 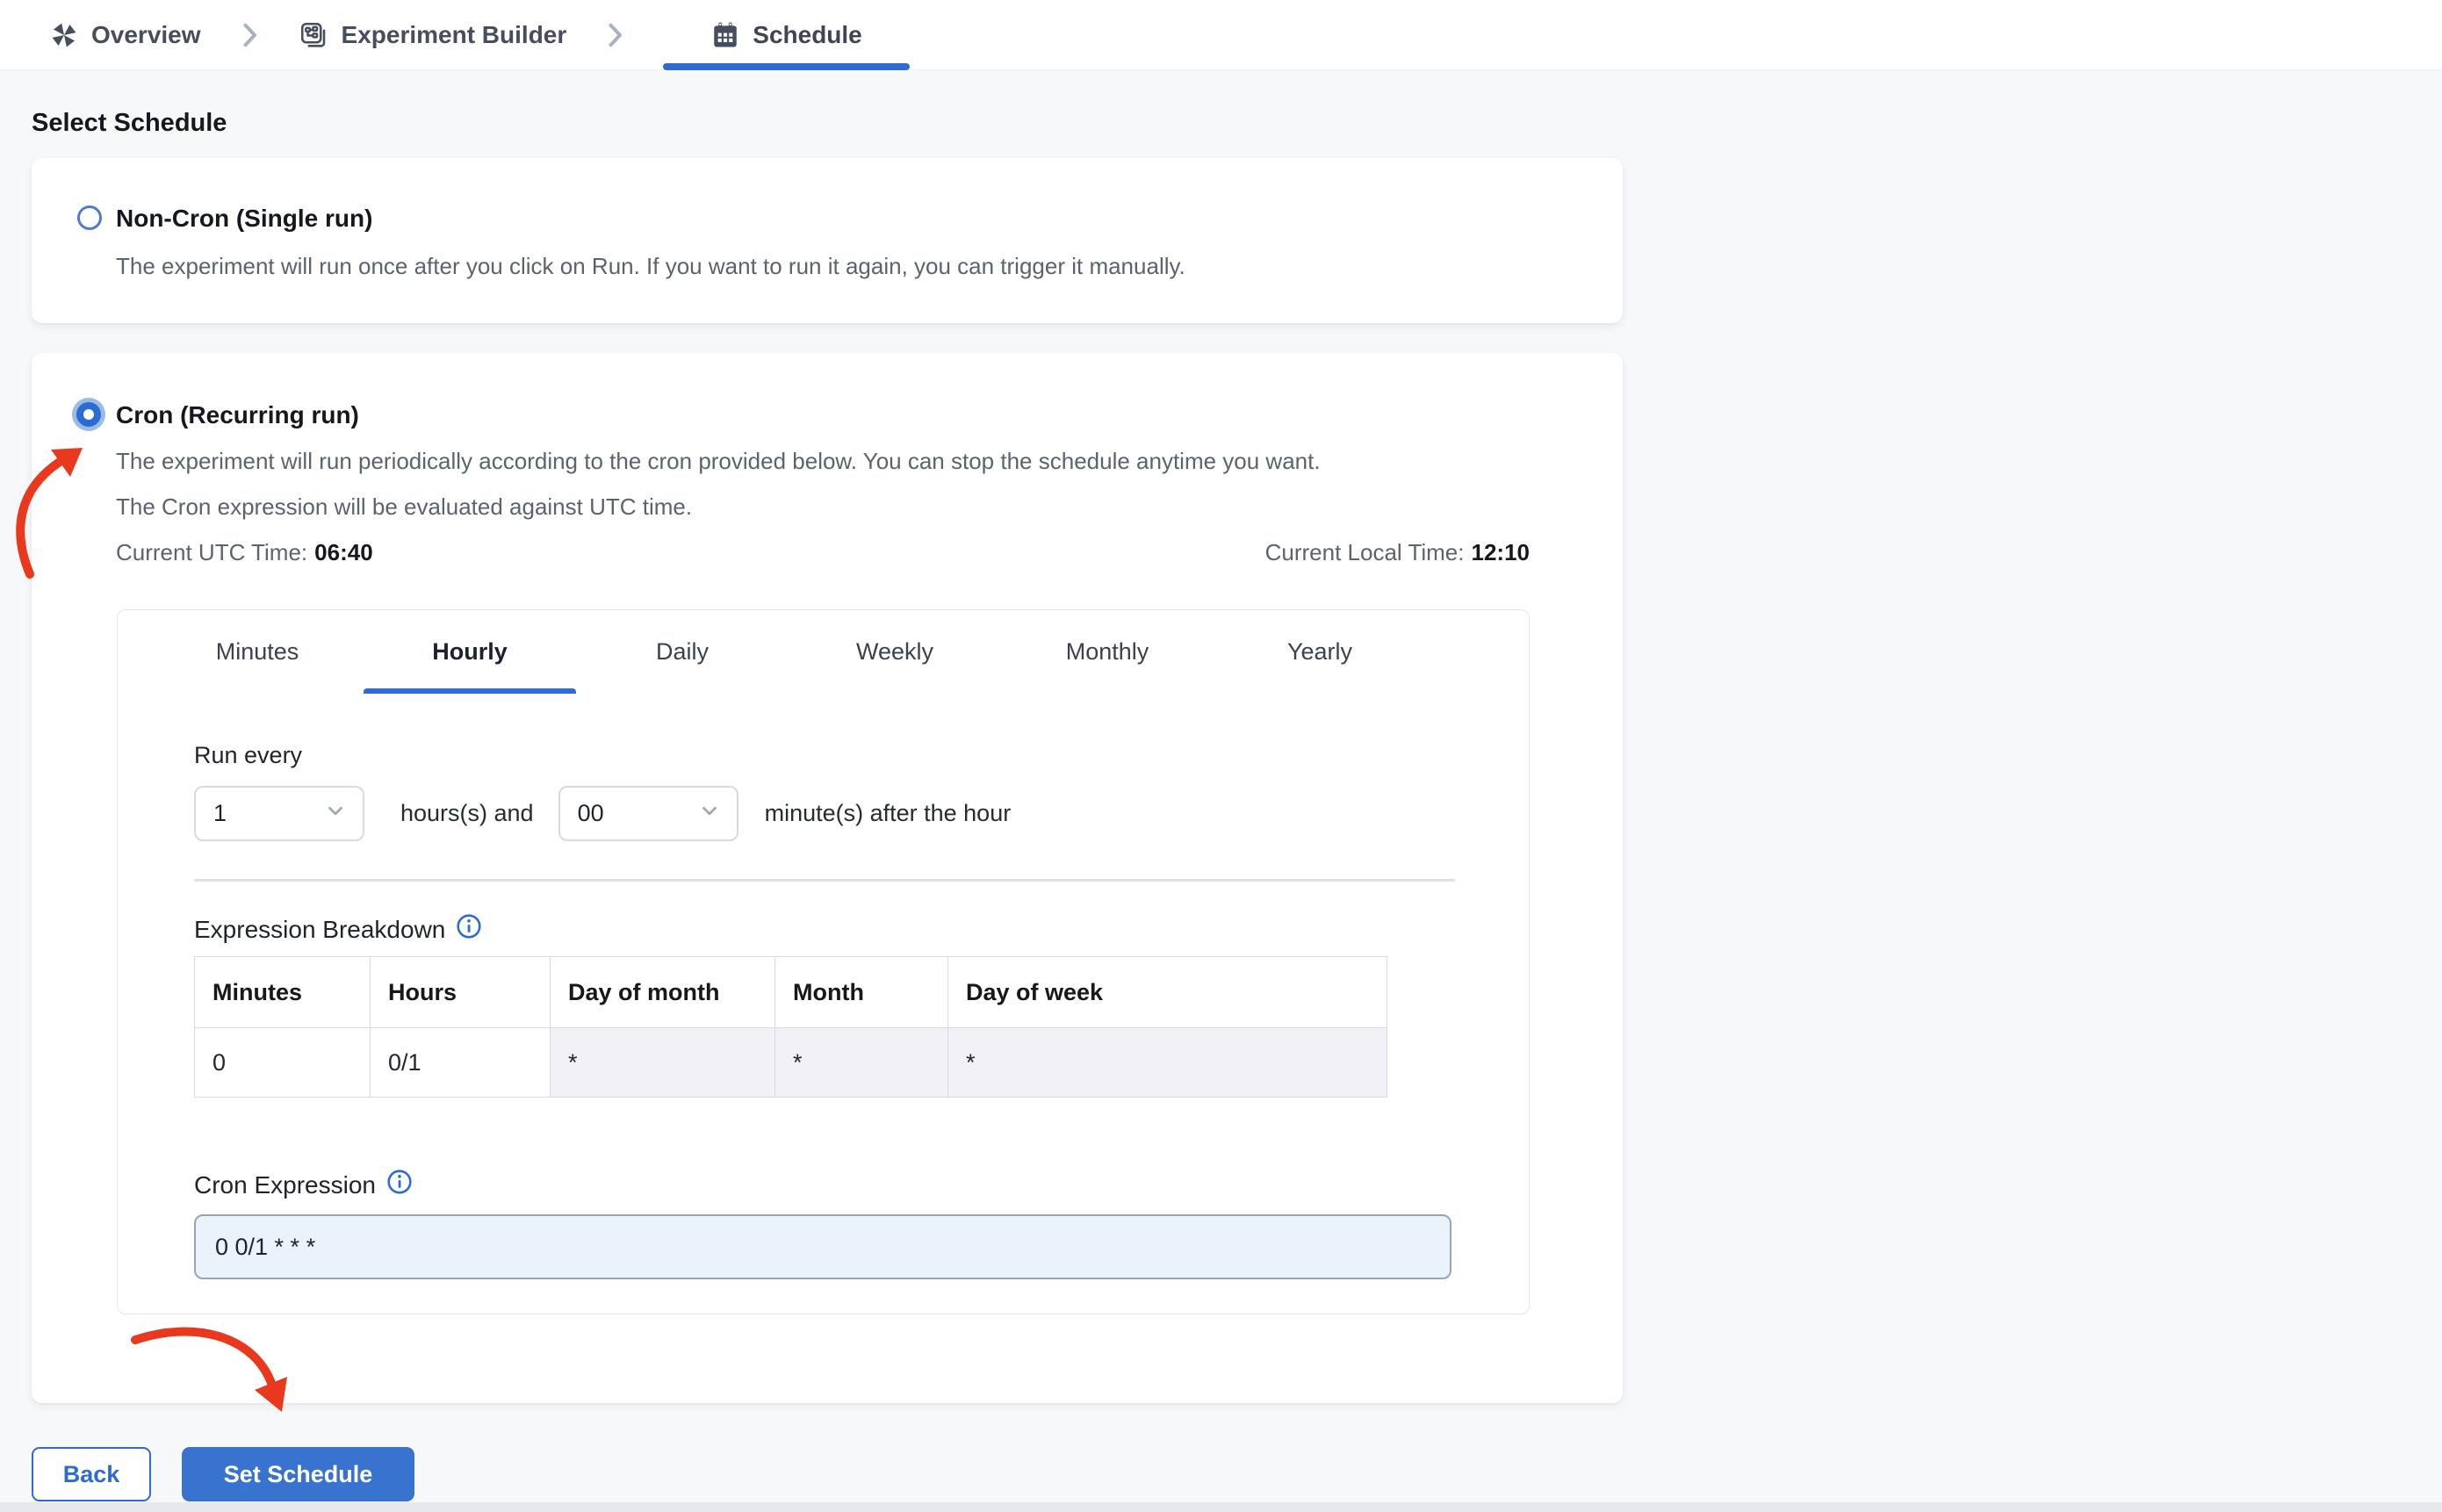 I want to click on breadcrumb-item-schedule: Schedule, so click(x=787, y=35).